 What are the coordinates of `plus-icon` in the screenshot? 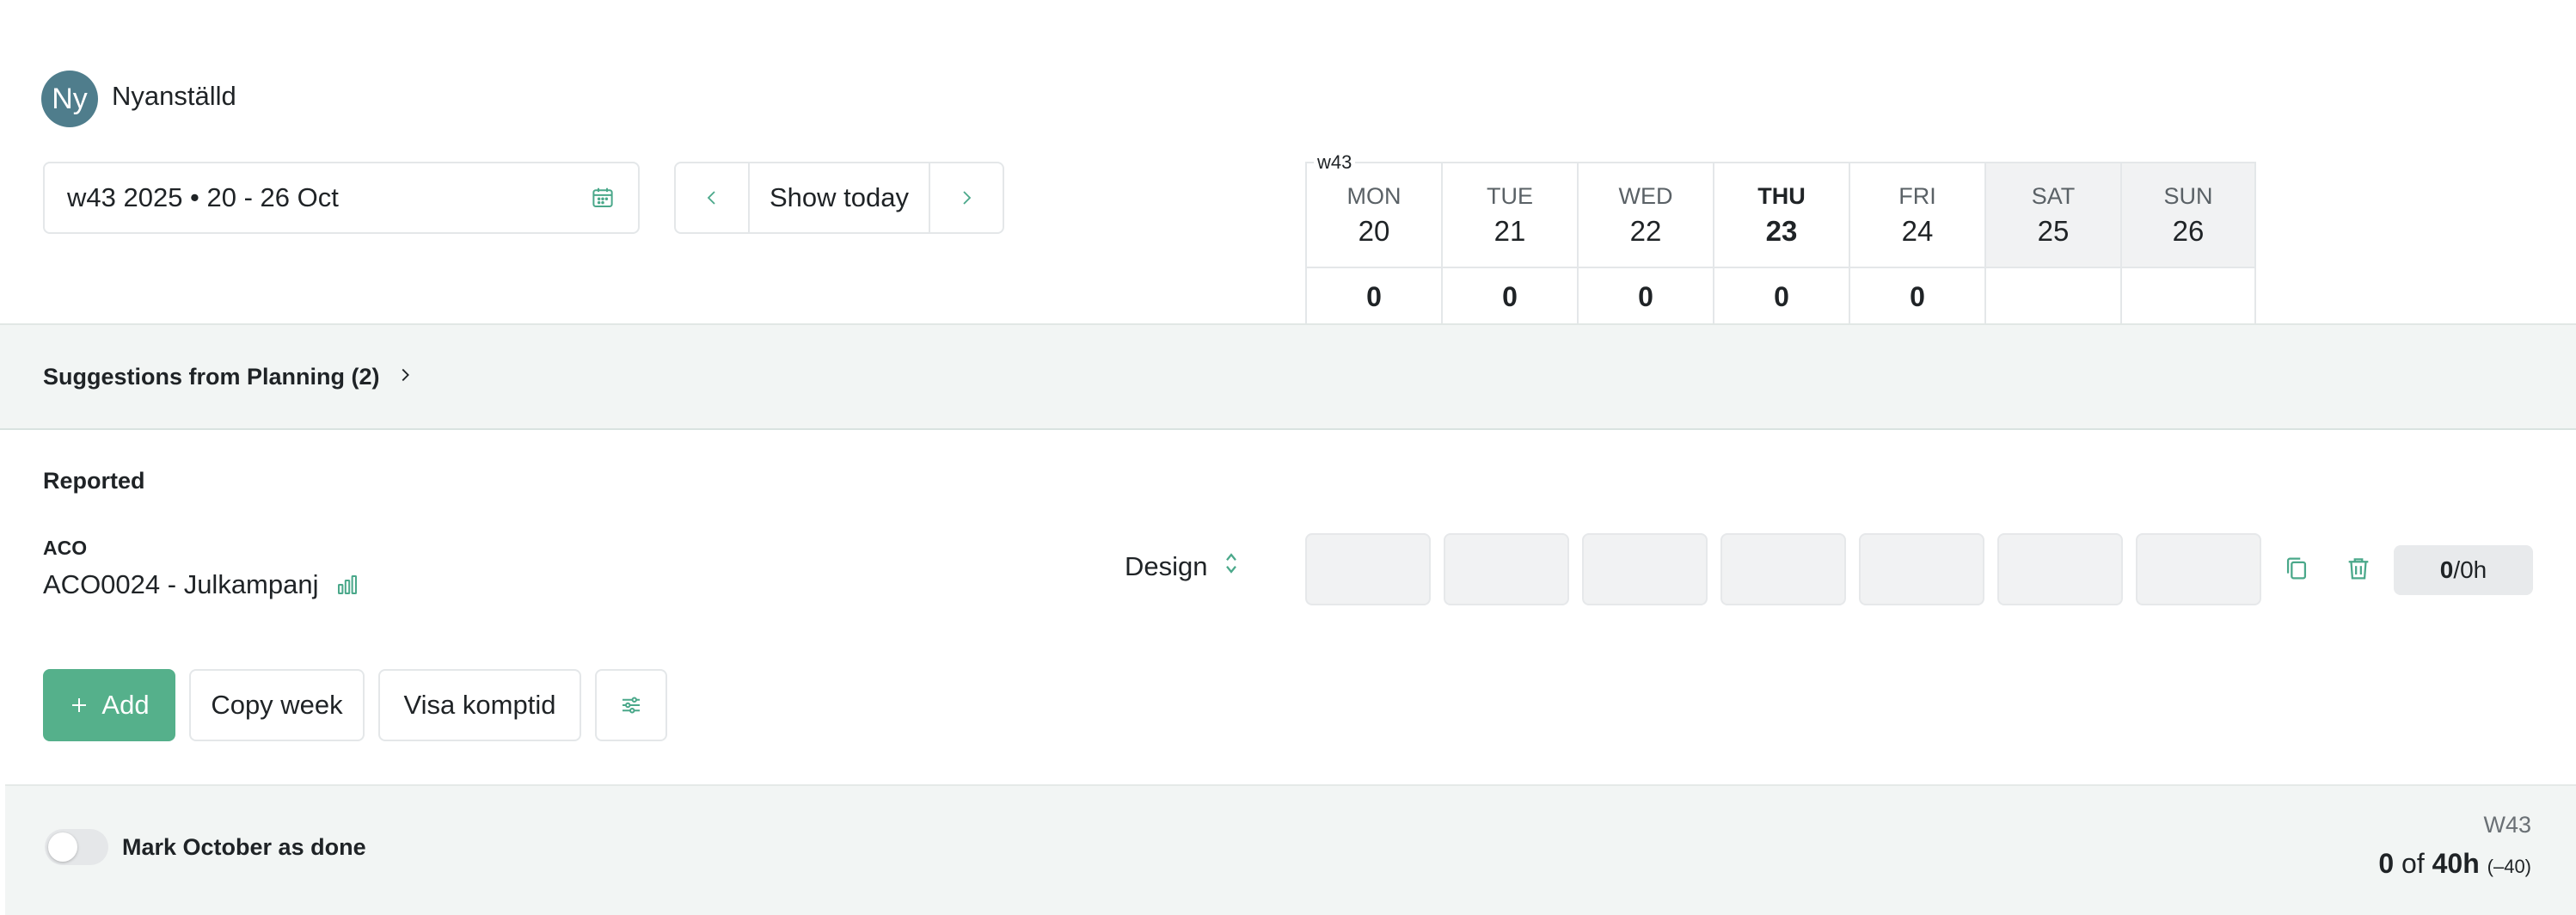 It's located at (79, 705).